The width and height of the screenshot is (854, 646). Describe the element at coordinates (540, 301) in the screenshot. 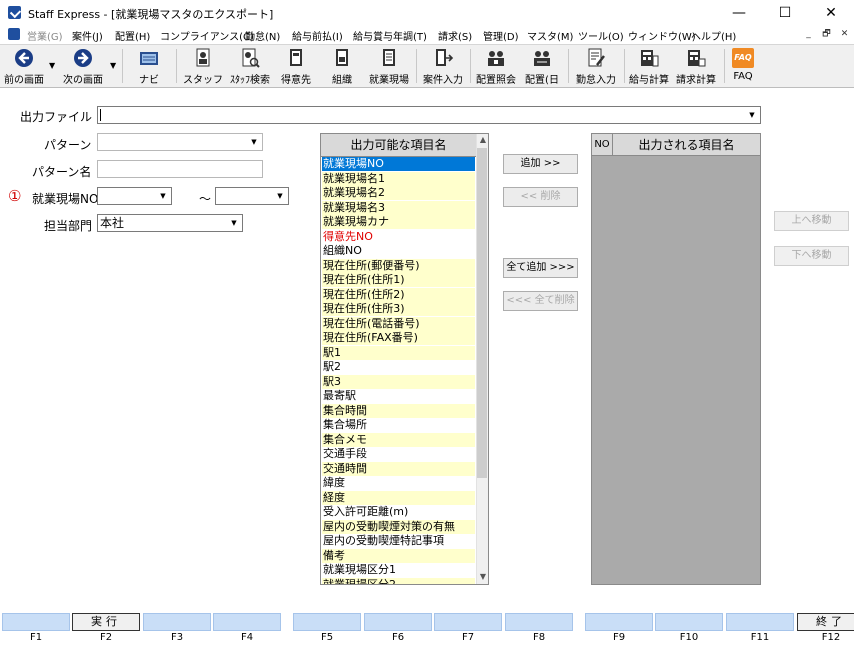

I see `remove-all-button: <<< 全て削除` at that location.